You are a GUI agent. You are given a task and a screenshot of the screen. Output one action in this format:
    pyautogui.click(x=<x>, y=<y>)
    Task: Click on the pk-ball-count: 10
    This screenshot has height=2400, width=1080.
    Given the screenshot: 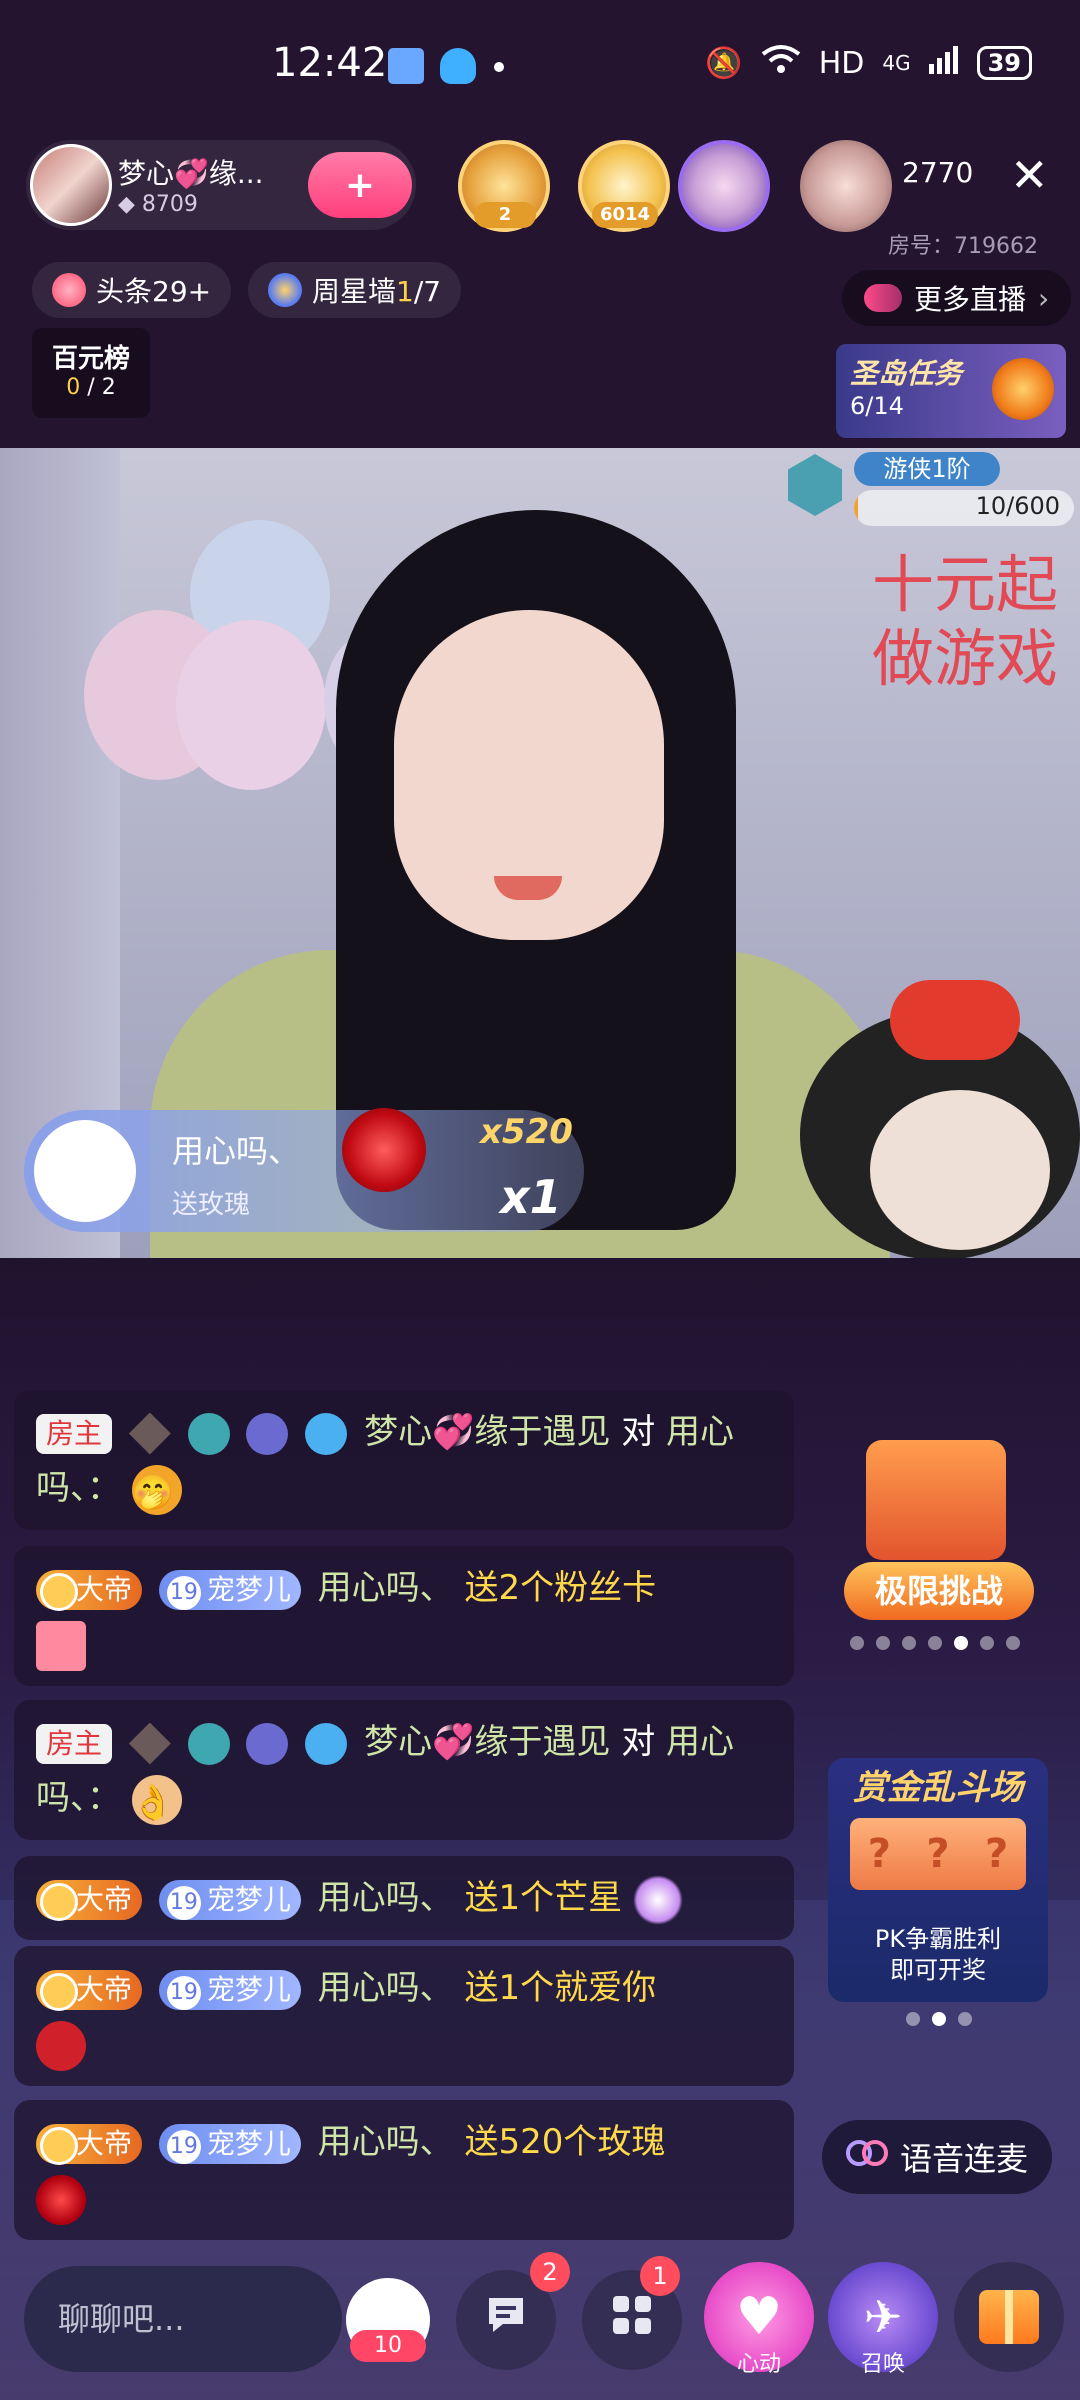 What is the action you would take?
    pyautogui.click(x=388, y=2346)
    